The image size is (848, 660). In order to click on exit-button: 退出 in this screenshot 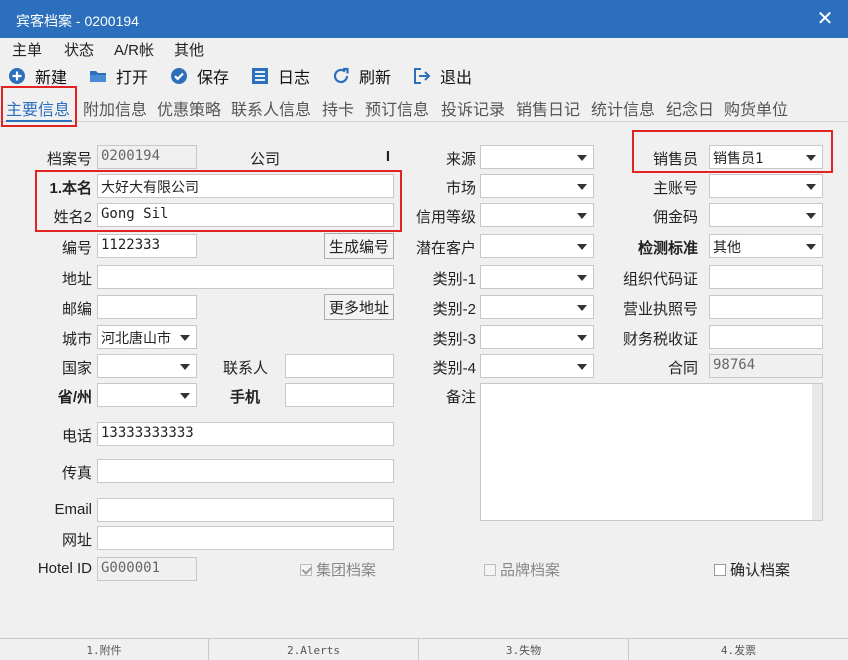, I will do `click(442, 76)`.